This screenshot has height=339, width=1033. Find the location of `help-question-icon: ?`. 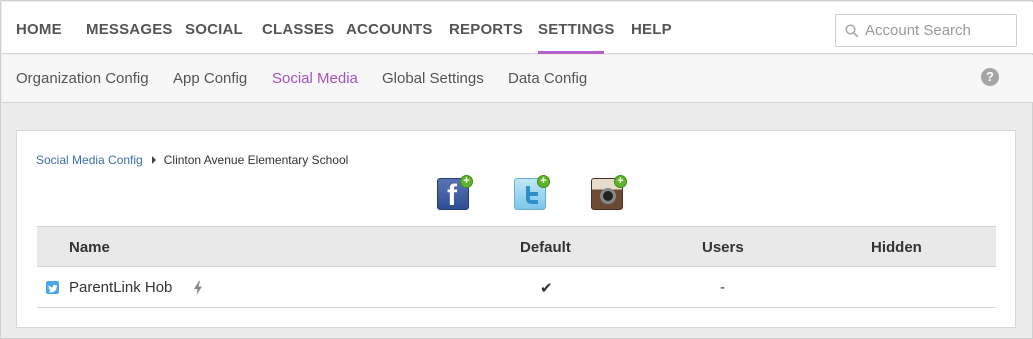

help-question-icon: ? is located at coordinates (990, 77).